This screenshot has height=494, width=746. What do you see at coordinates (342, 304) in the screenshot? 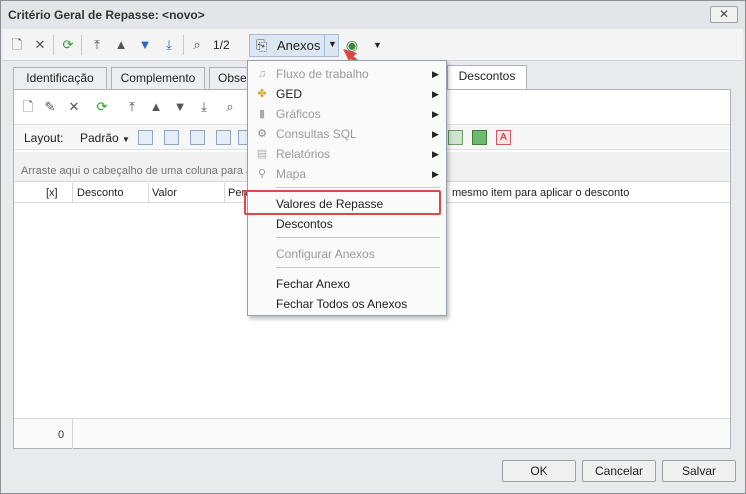
I see `menu-item-label: Fechar Todos os Anexos` at bounding box center [342, 304].